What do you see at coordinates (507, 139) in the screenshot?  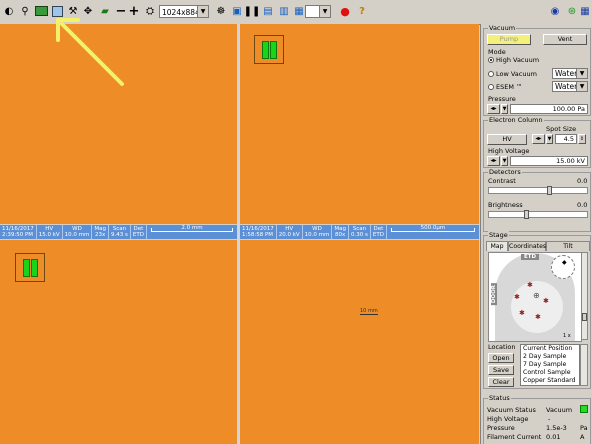 I see `hv-button: HV` at bounding box center [507, 139].